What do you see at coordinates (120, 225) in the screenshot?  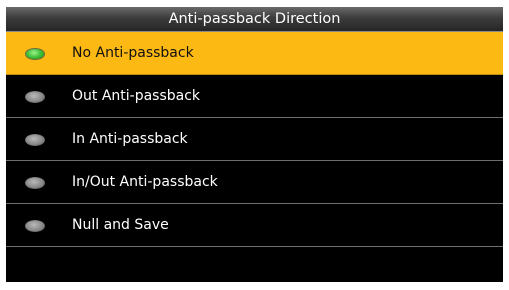 I see `option-label: Null and Save` at bounding box center [120, 225].